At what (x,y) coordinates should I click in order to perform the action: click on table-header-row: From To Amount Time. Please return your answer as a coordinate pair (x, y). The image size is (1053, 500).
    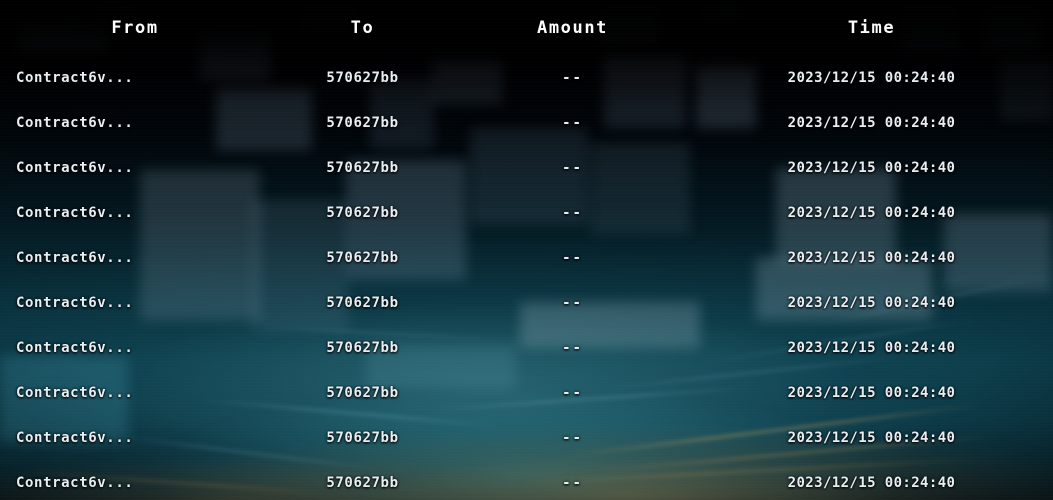
    Looking at the image, I should click on (526, 27).